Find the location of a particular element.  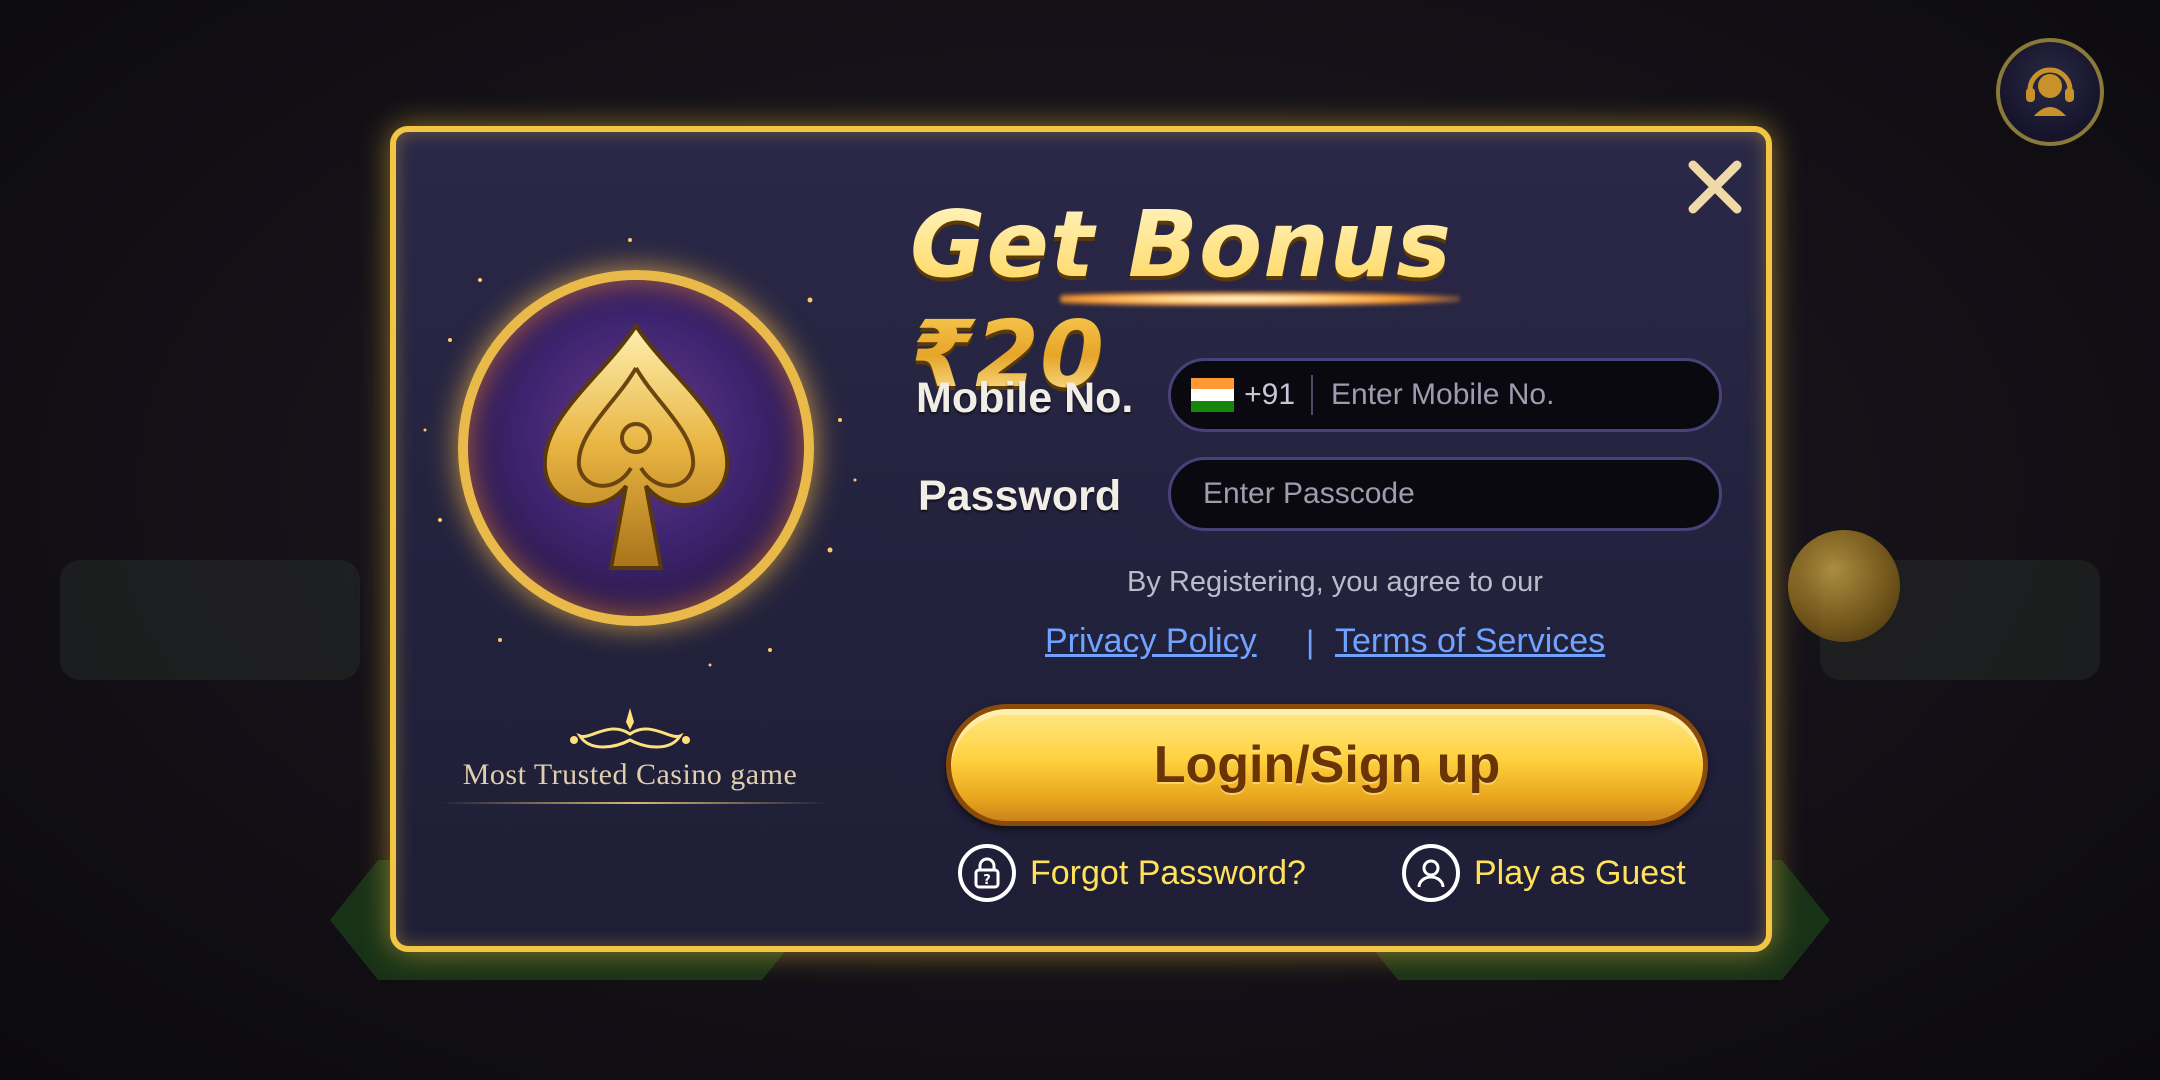

headset-icon is located at coordinates (2050, 91).